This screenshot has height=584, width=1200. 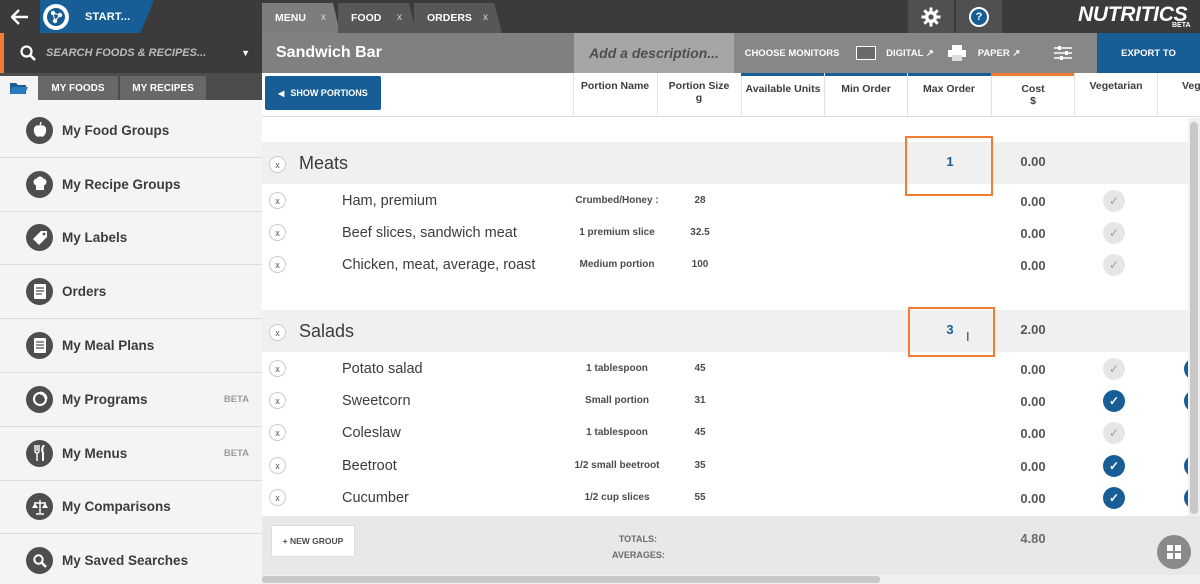 I want to click on food-portion-size: 28, so click(x=700, y=200).